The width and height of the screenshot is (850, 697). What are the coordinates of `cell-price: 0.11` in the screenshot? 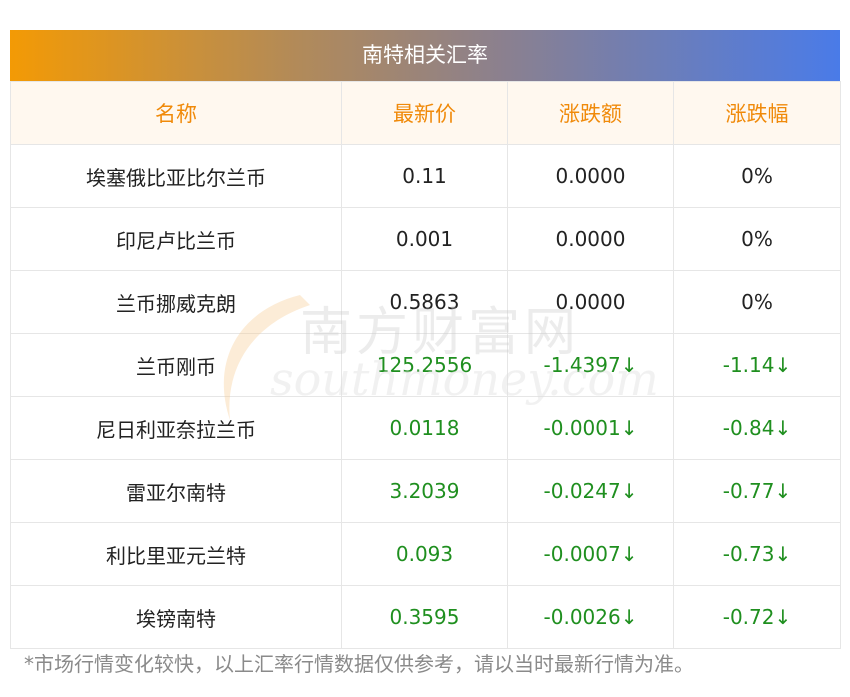 It's located at (424, 176).